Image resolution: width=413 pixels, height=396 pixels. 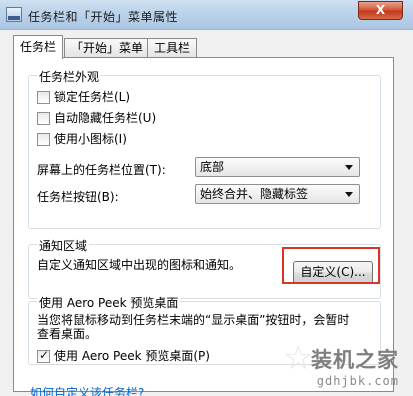 I want to click on watermark-url: gdhjbk.com, so click(x=357, y=381).